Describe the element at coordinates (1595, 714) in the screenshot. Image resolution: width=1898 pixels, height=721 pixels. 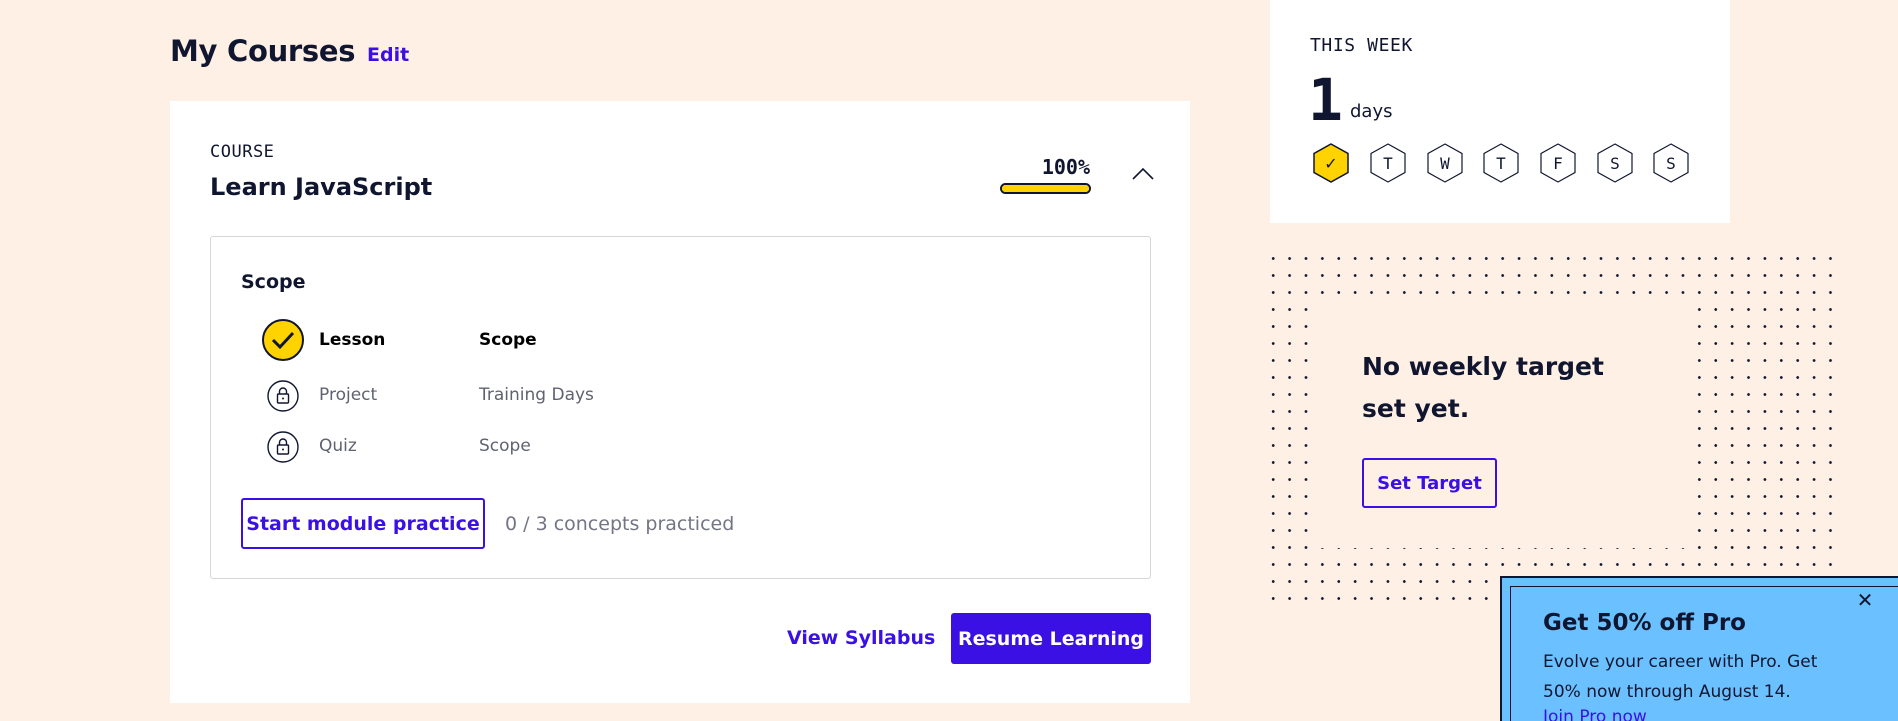
I see `join-pro-link: Join Pro now` at that location.